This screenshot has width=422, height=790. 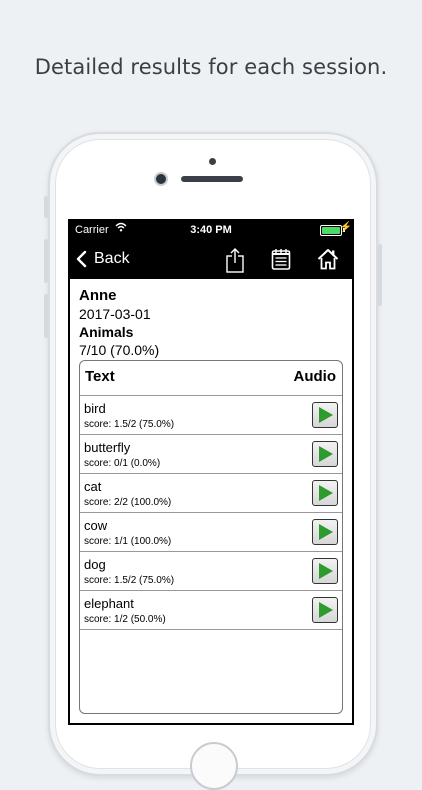 What do you see at coordinates (211, 571) in the screenshot?
I see `table-row: dog score: 1.5/2 (75.0%)` at bounding box center [211, 571].